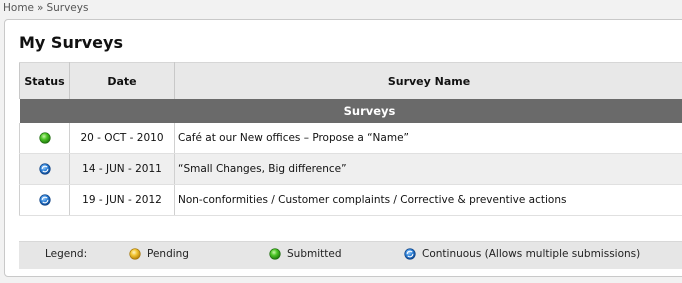  I want to click on legend-label: Legend:, so click(66, 254).